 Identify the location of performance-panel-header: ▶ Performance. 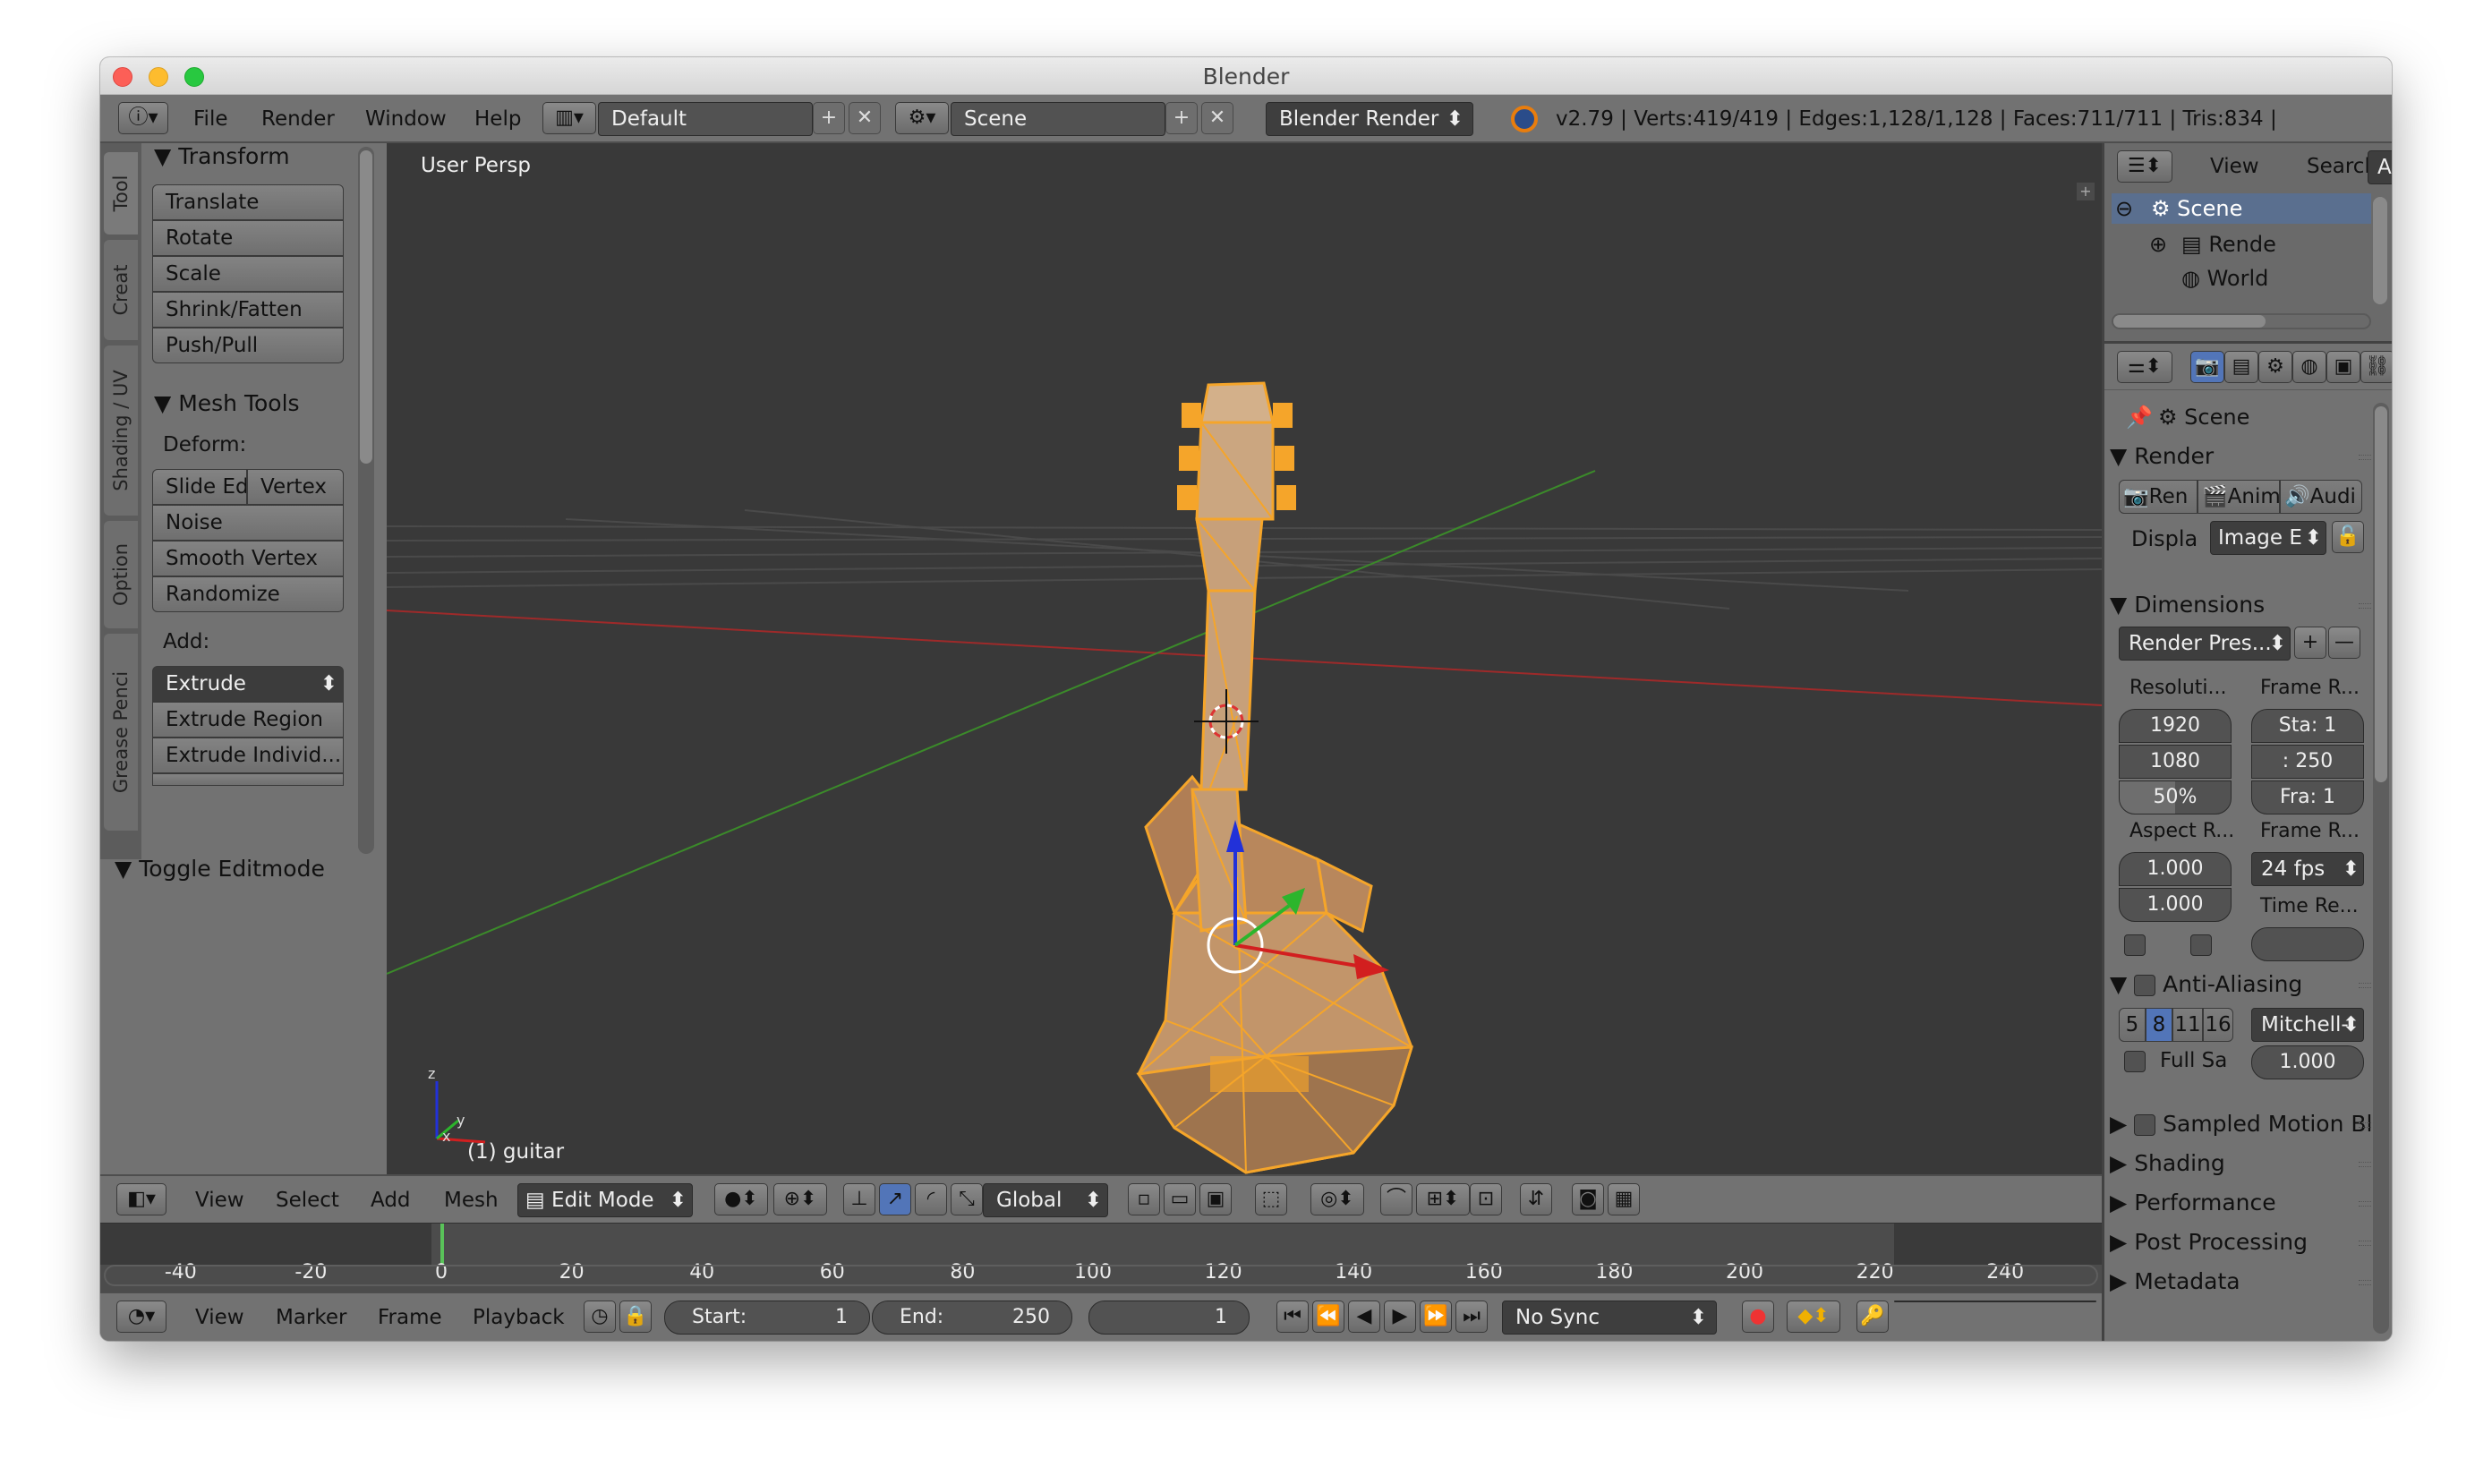
(2242, 1203).